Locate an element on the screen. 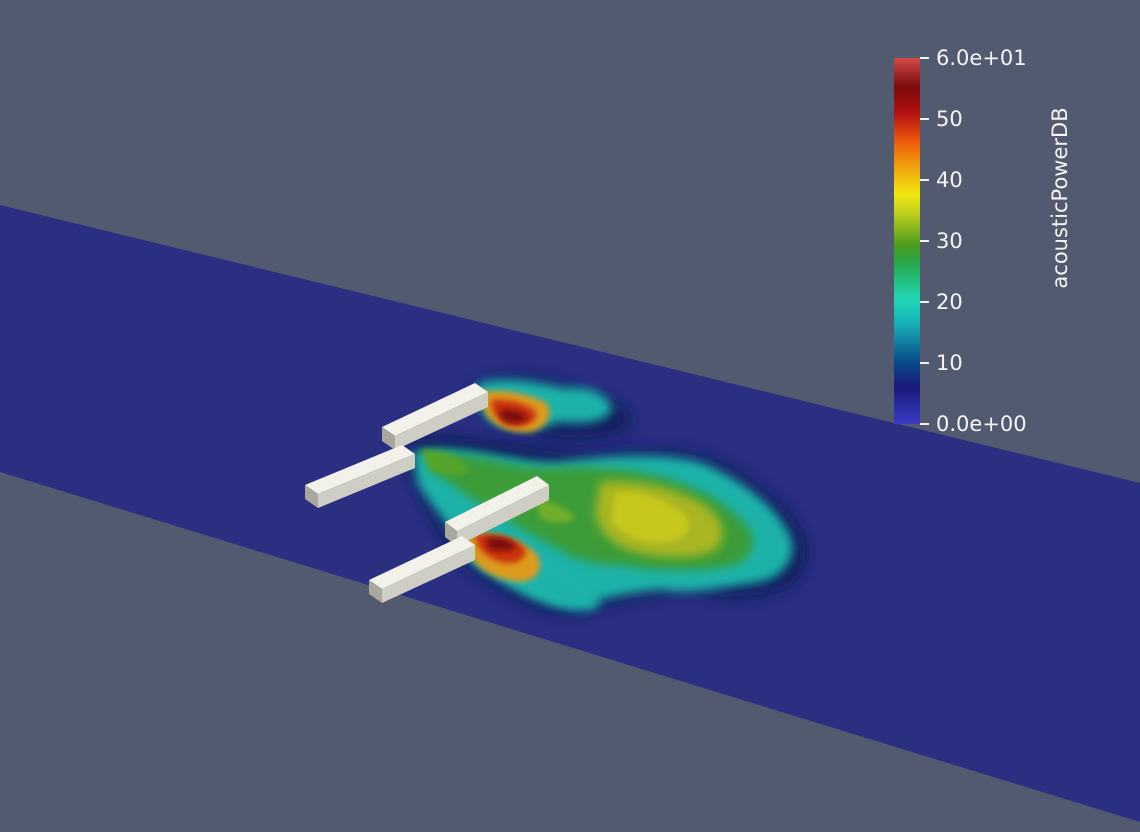  scale-tick-label: 20 is located at coordinates (949, 302).